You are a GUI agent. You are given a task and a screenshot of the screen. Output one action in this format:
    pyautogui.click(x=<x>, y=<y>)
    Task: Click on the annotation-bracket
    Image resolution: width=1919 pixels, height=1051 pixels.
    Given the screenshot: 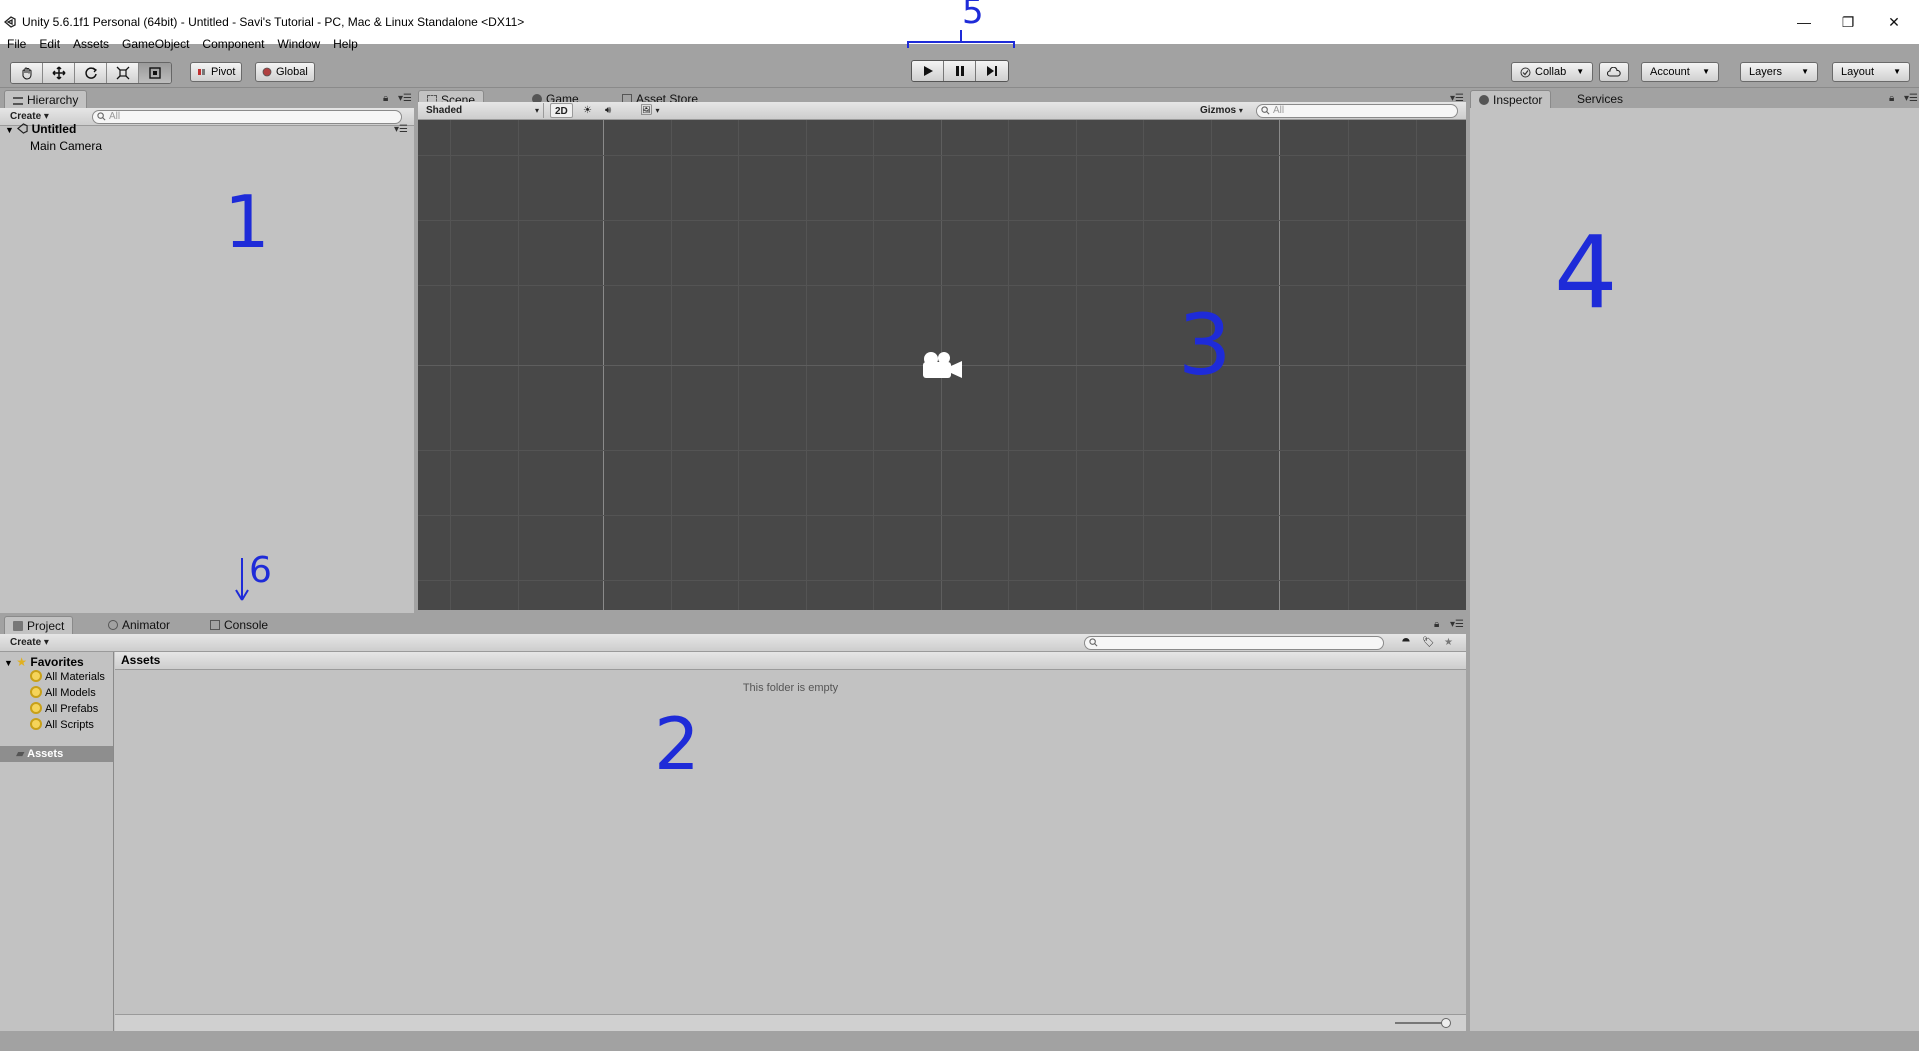 What is the action you would take?
    pyautogui.click(x=961, y=39)
    